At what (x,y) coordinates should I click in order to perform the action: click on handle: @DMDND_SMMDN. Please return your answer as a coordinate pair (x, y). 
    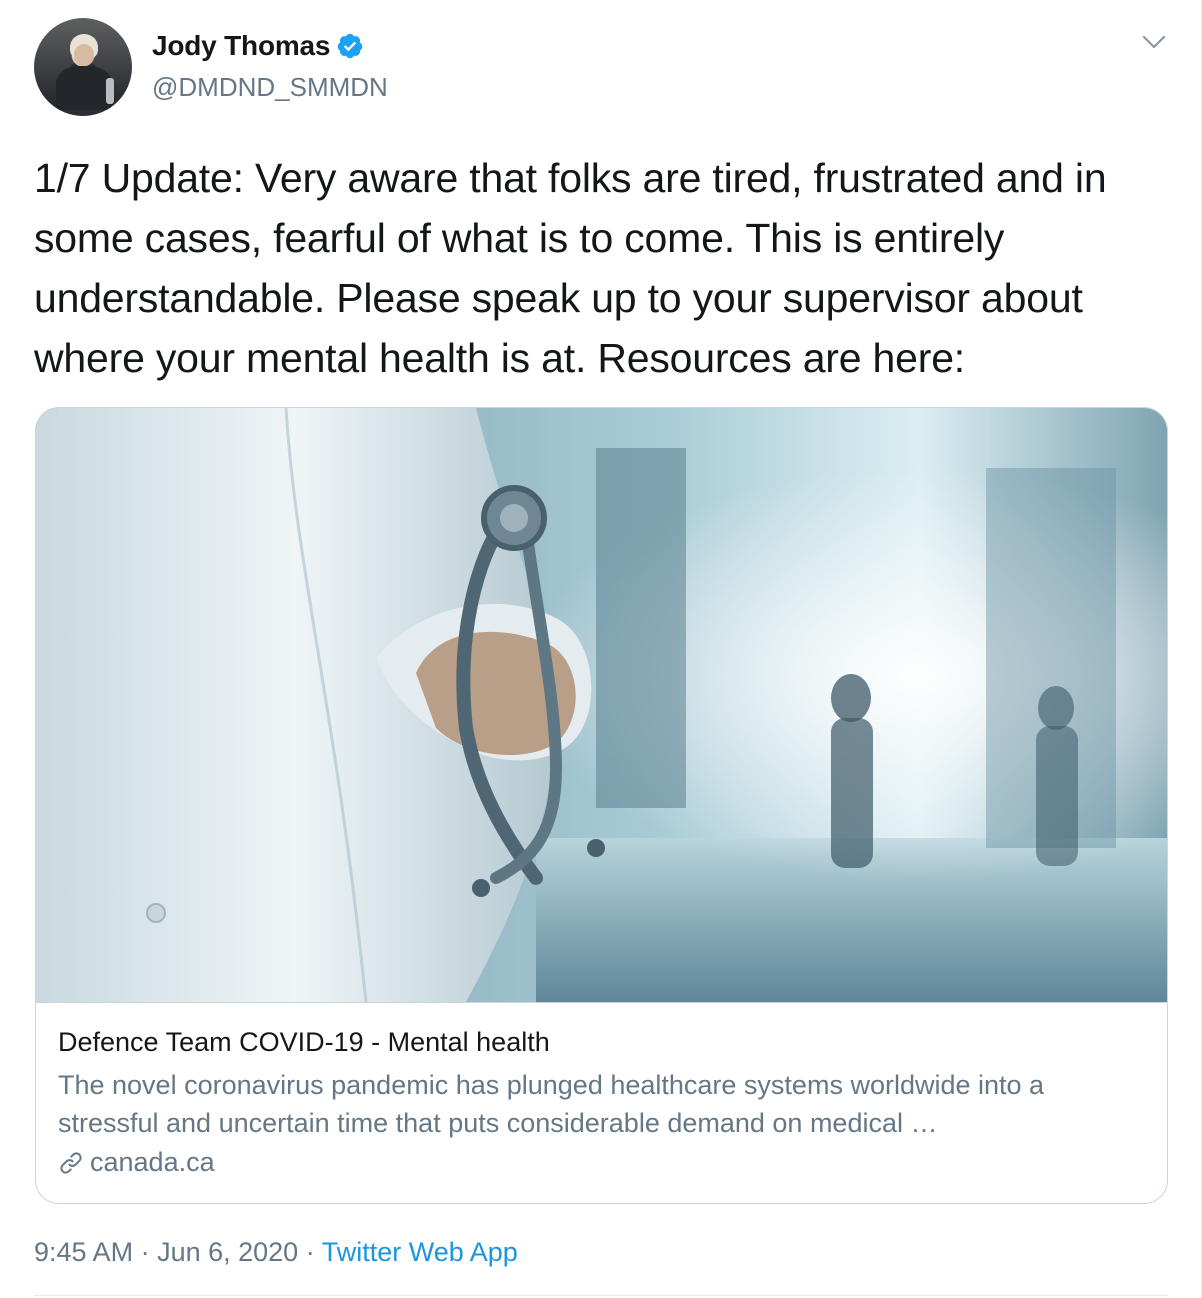
    Looking at the image, I should click on (270, 87).